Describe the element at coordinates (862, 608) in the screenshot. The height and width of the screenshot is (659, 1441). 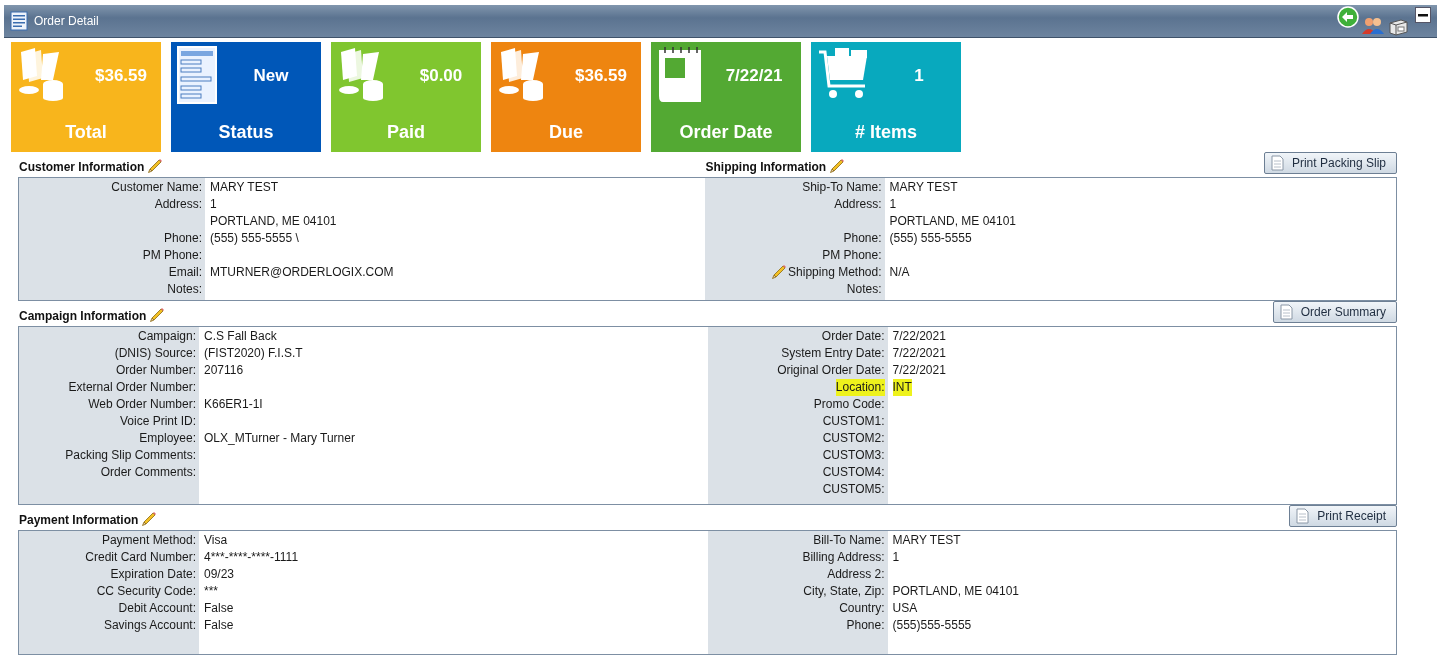
I see `field-label: Country:` at that location.